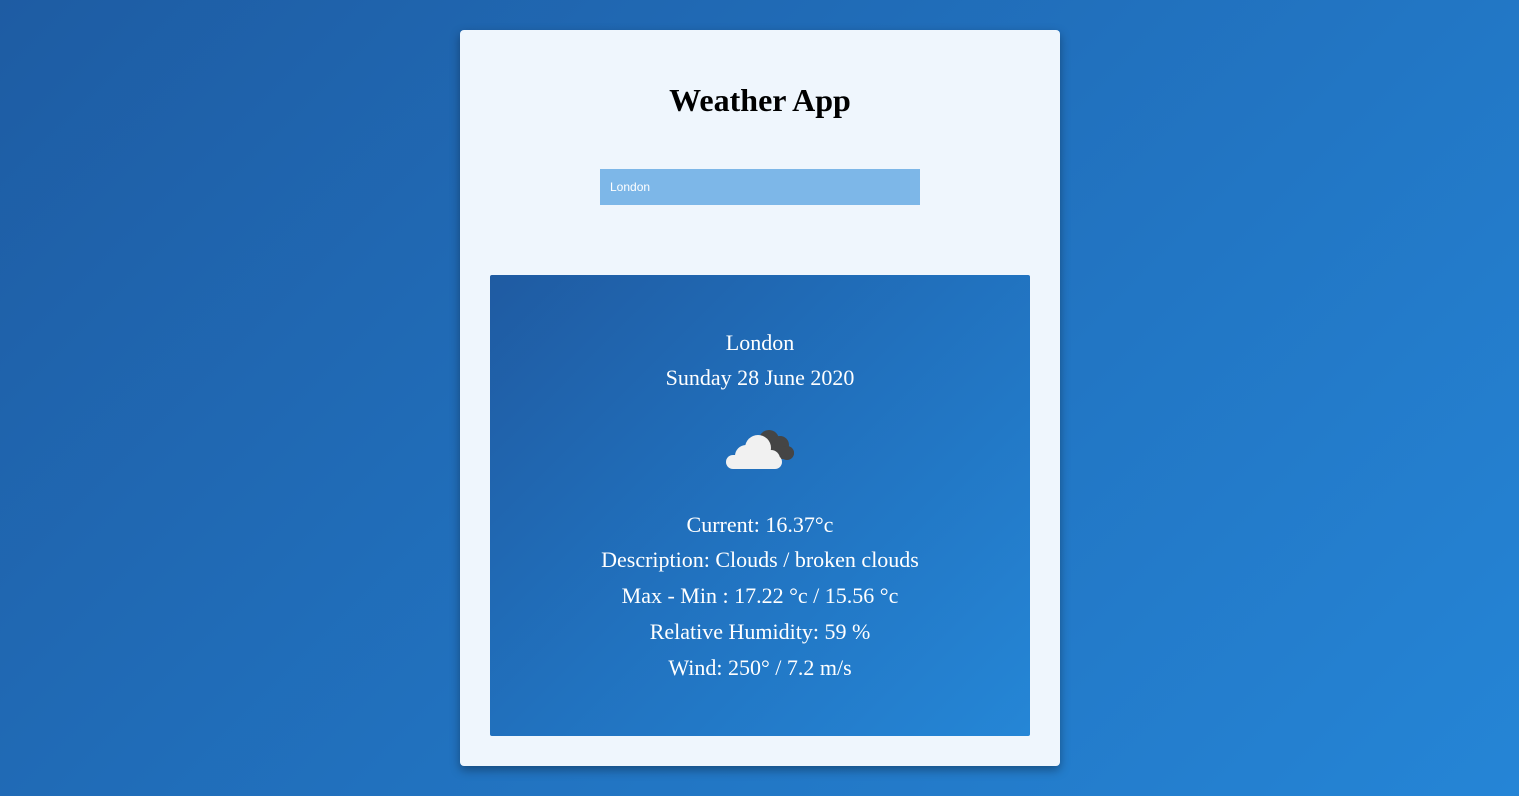 This screenshot has height=796, width=1519. What do you see at coordinates (760, 559) in the screenshot?
I see `weather-description: Description: Clouds / broken clouds` at bounding box center [760, 559].